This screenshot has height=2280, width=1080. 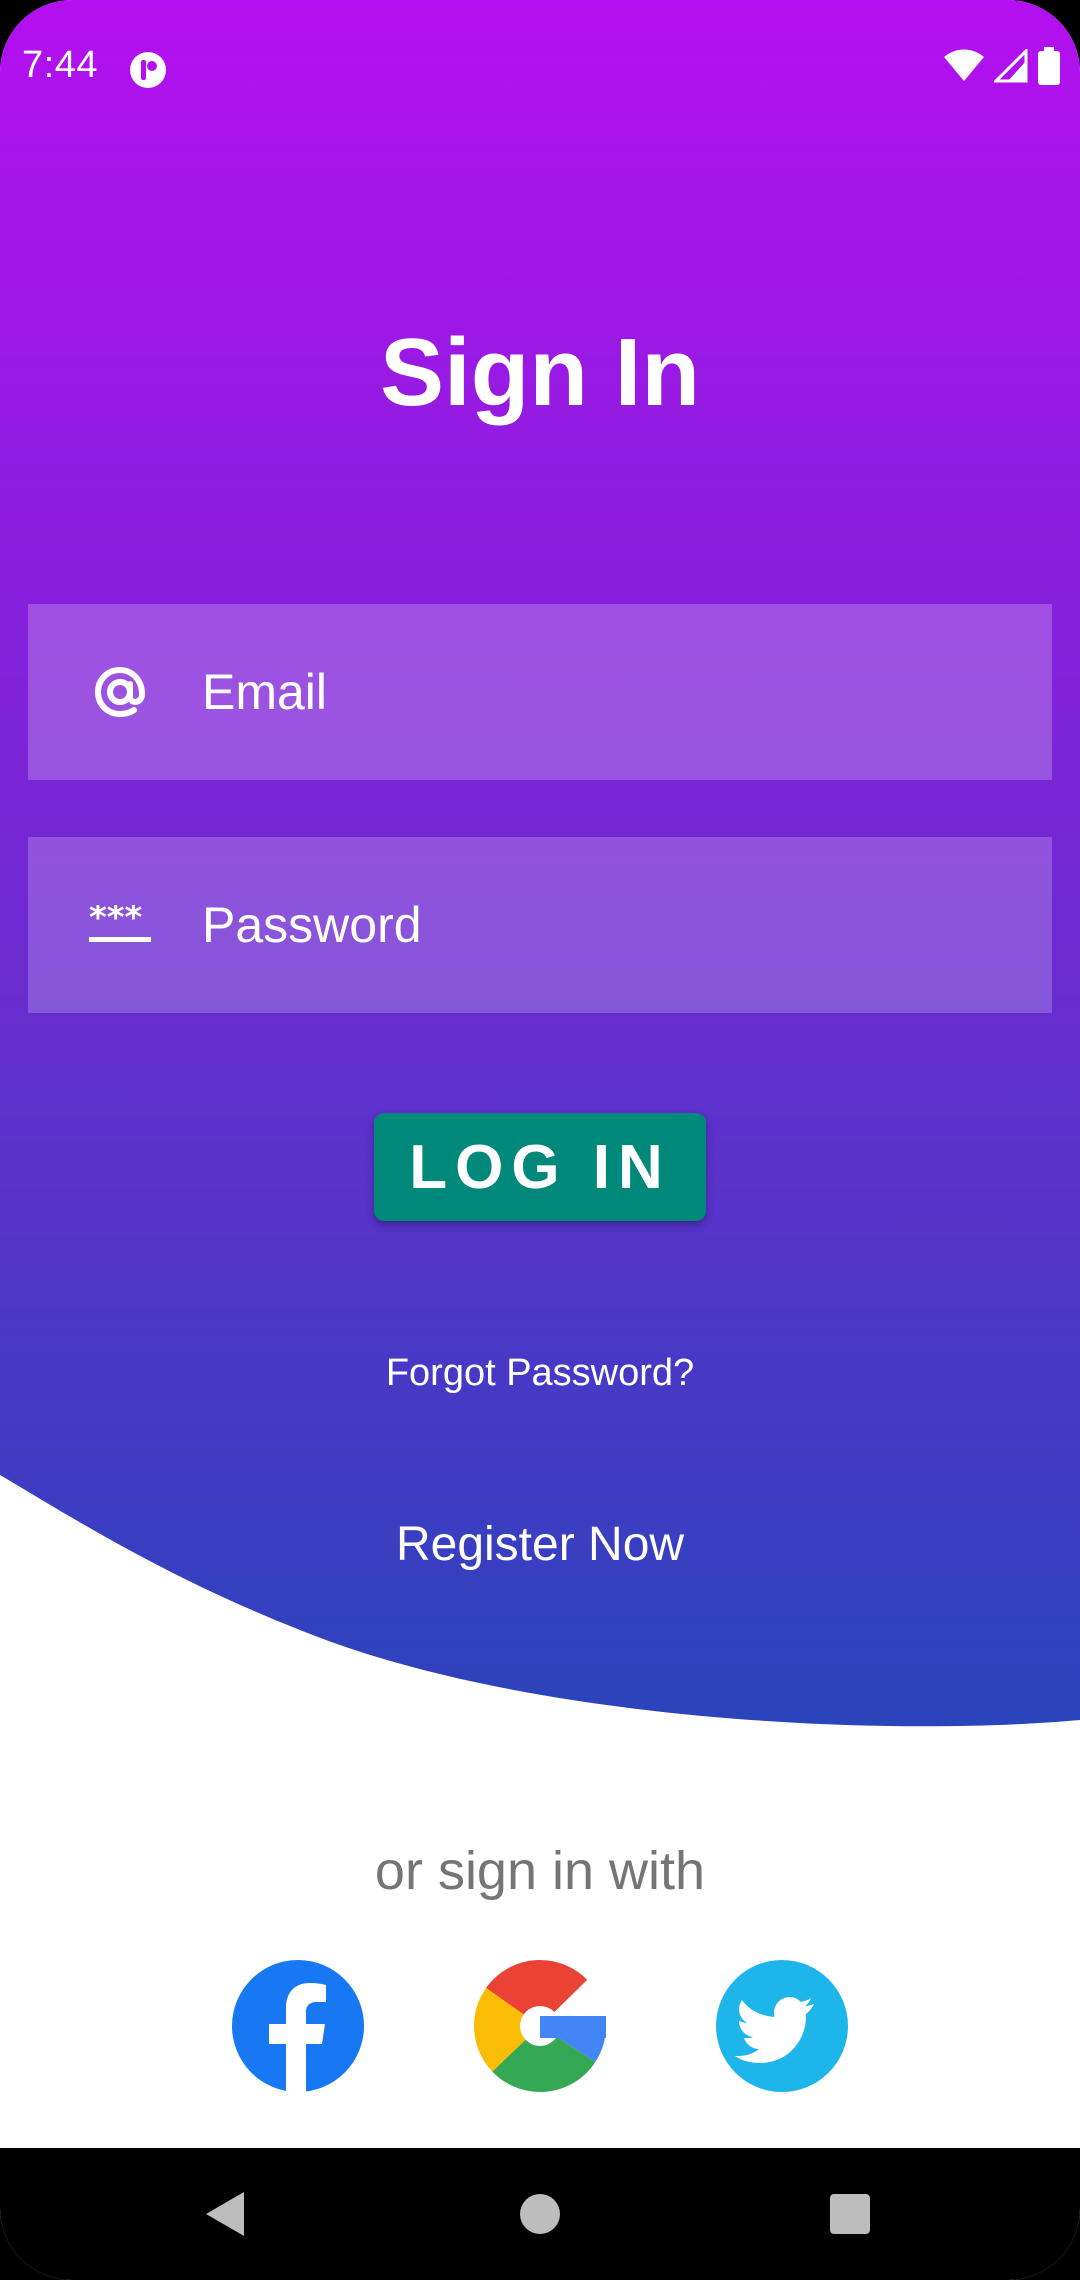 I want to click on home-icon, so click(x=540, y=2214).